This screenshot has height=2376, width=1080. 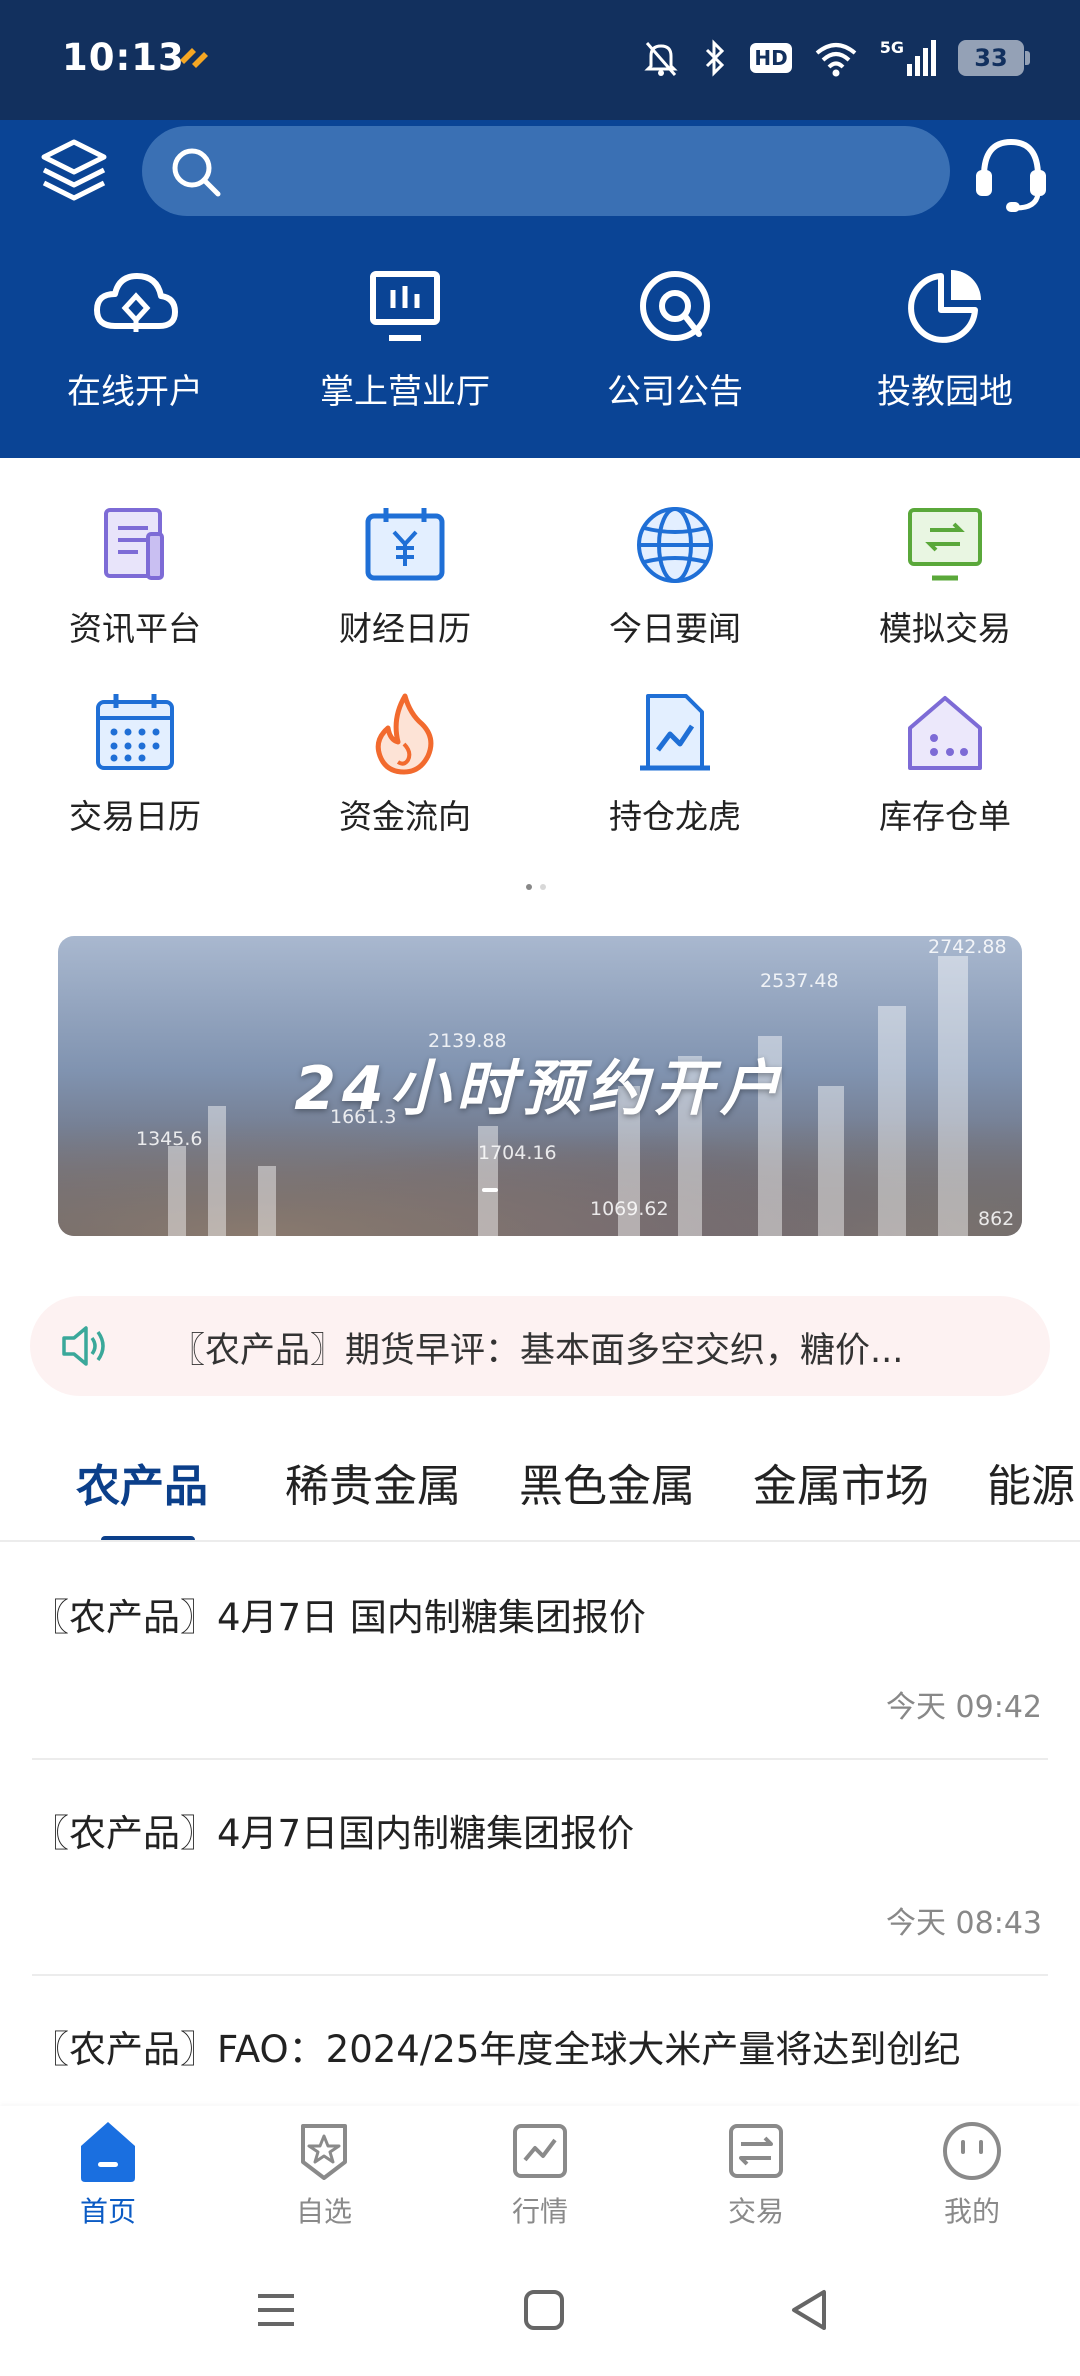 I want to click on pager-dot, so click(x=543, y=887).